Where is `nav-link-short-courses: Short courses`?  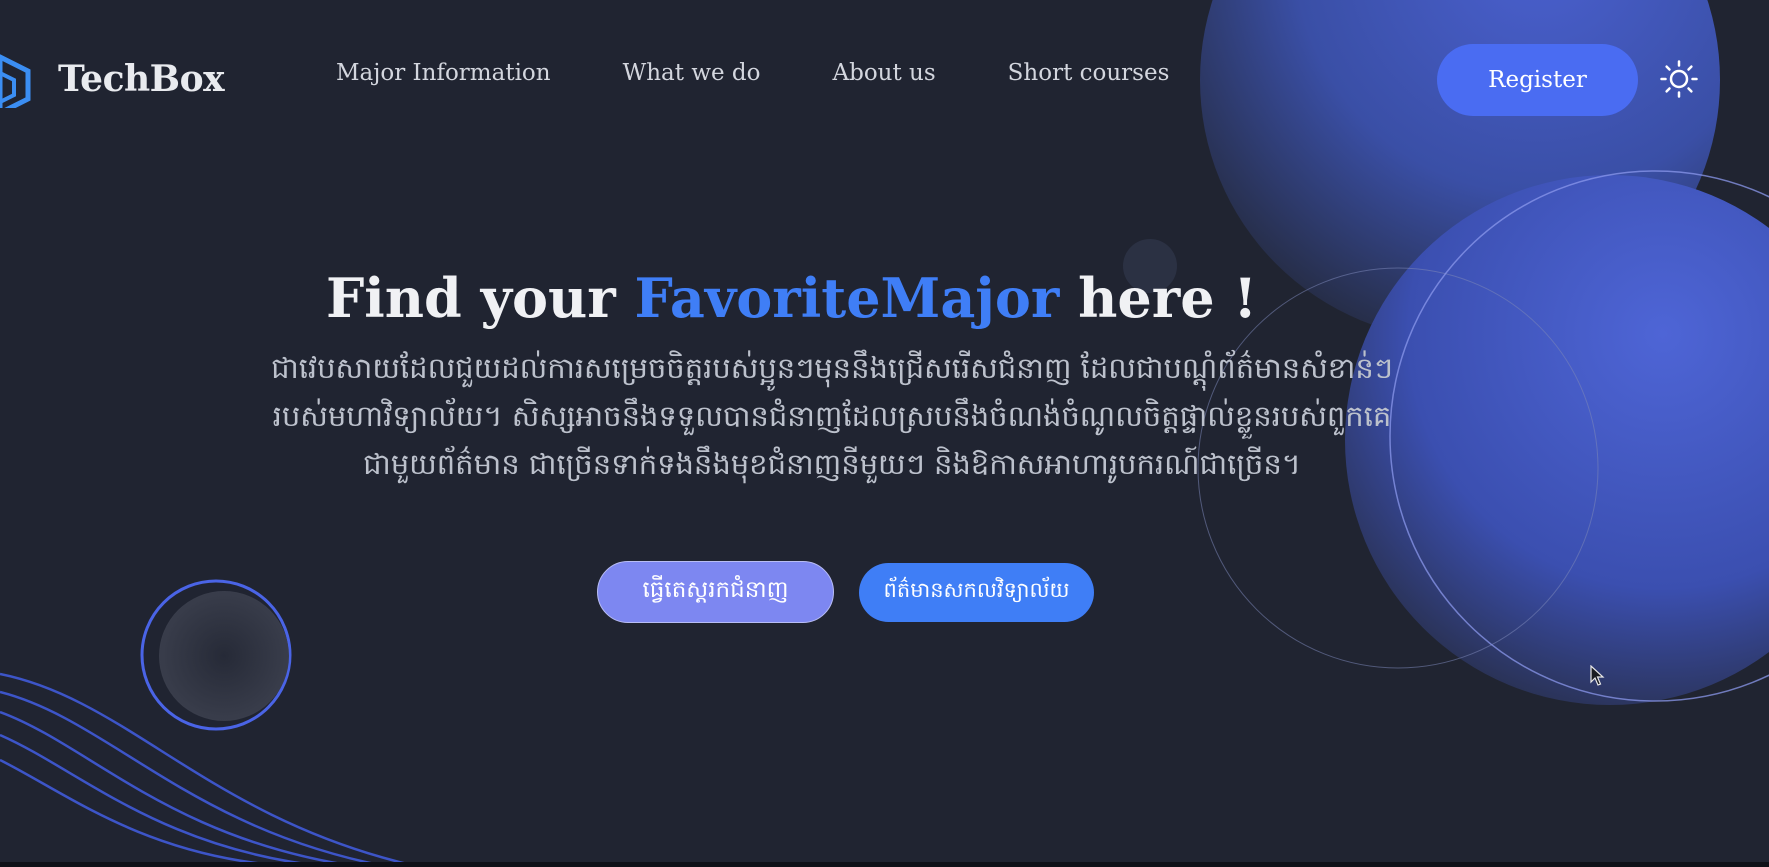
nav-link-short-courses: Short courses is located at coordinates (1089, 73).